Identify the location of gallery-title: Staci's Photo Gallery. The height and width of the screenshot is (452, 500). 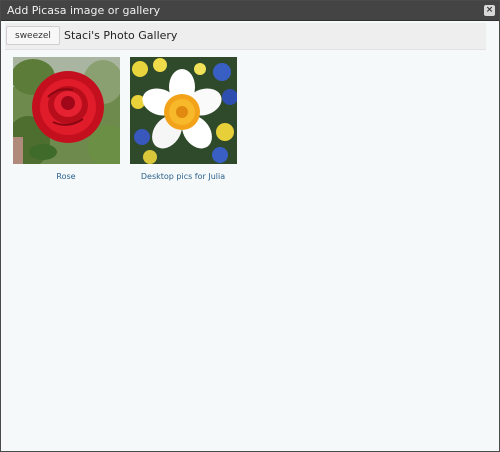
(121, 35).